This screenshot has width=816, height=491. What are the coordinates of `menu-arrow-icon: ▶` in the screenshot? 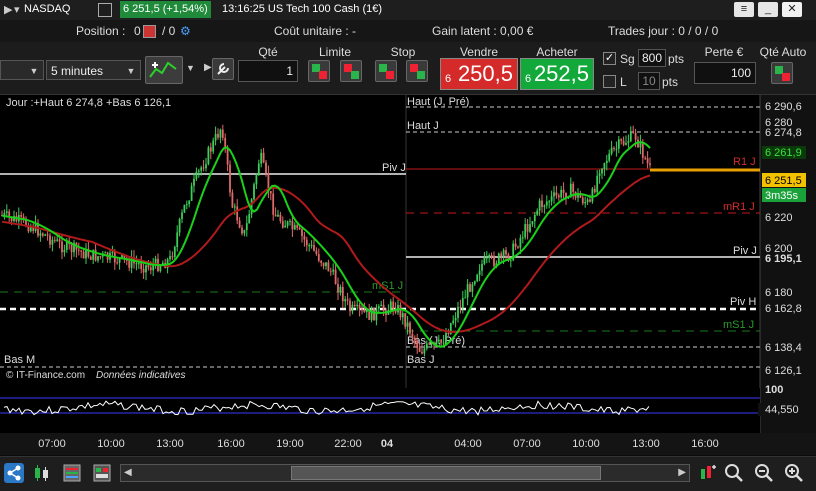 It's located at (8, 9).